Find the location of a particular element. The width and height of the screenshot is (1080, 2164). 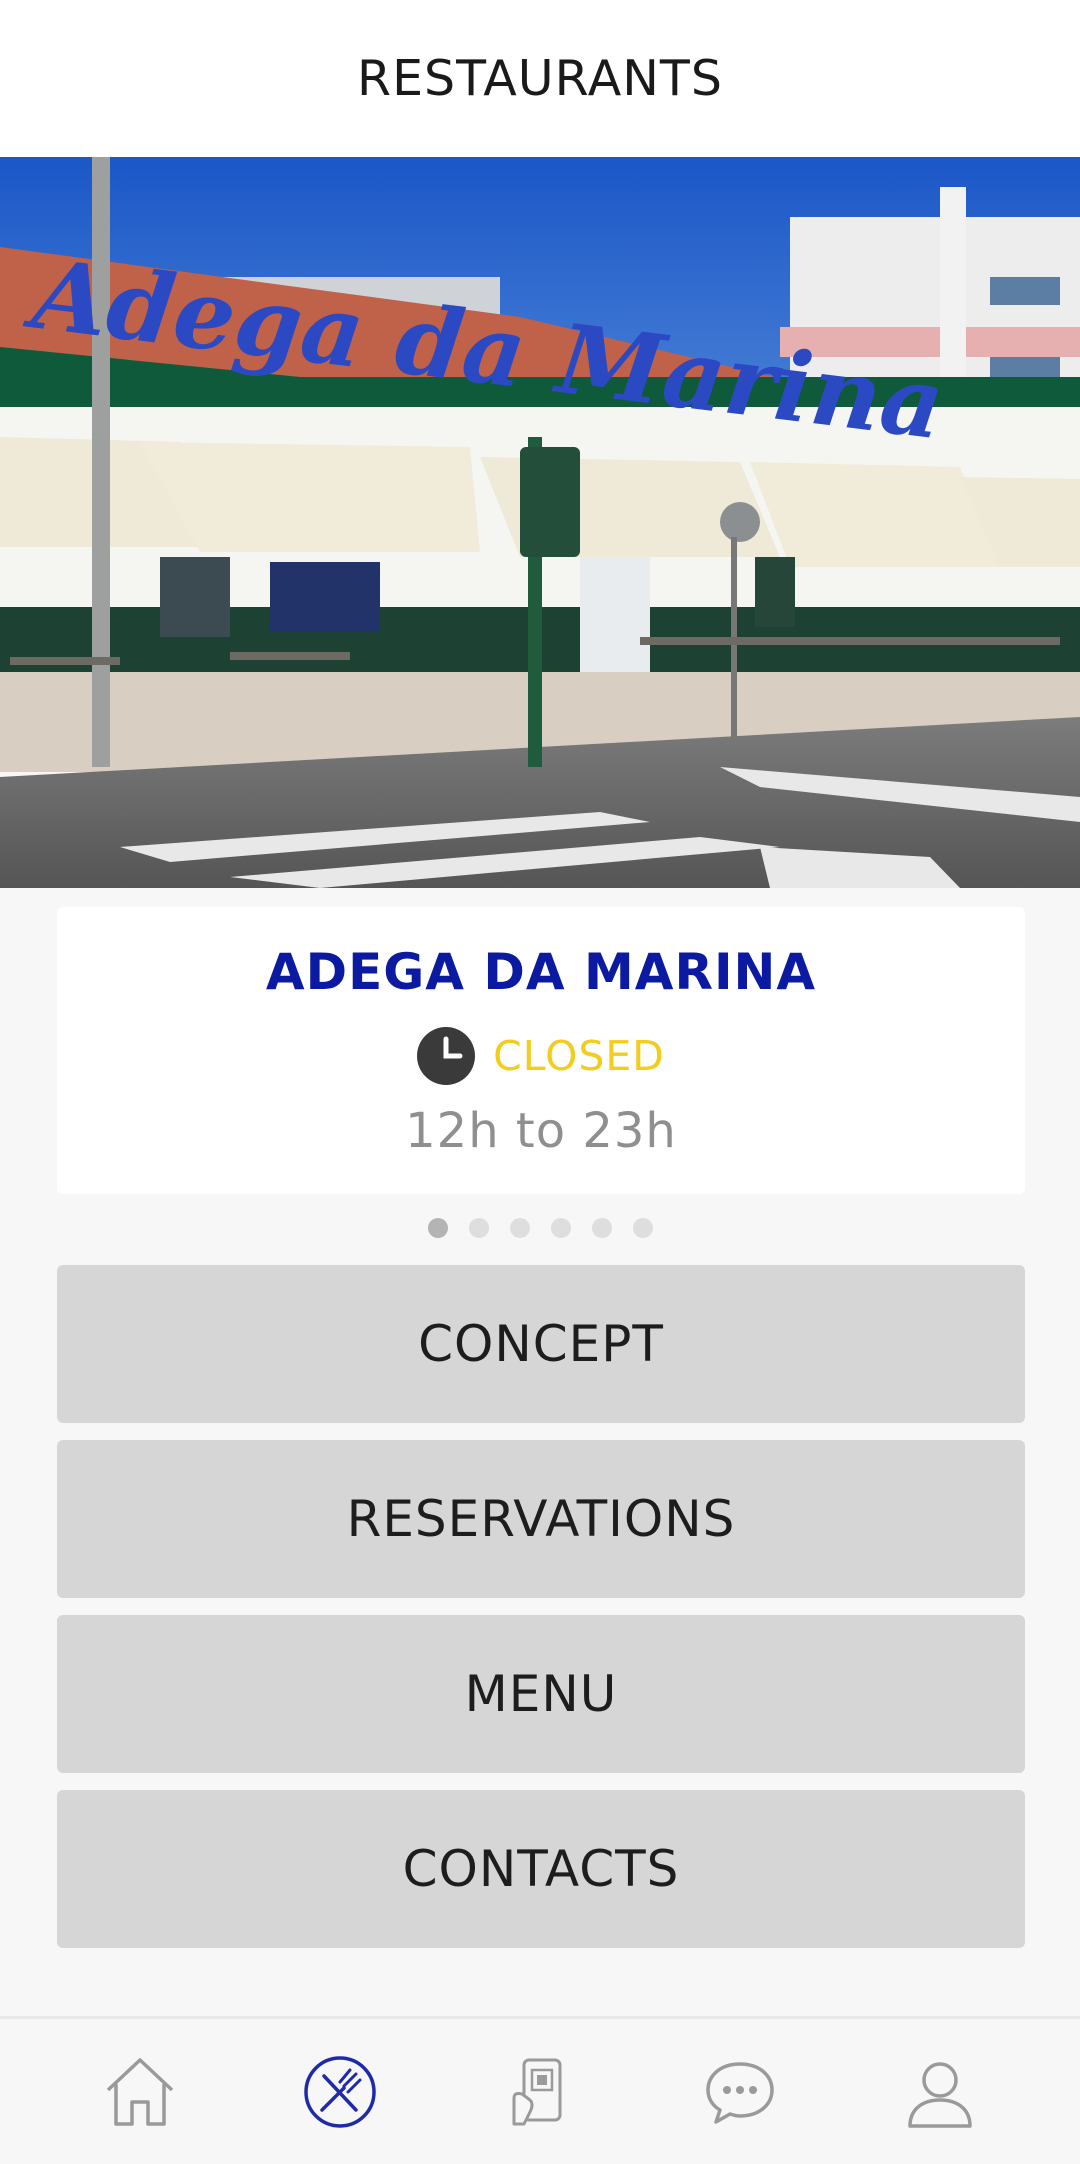

open-status: CLOSED is located at coordinates (579, 1056).